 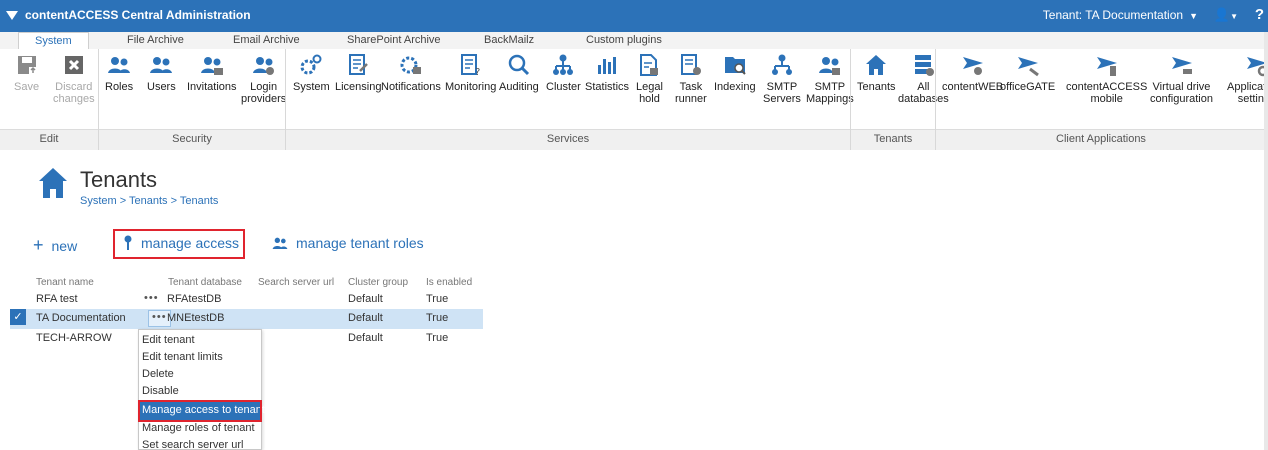 I want to click on officegate-button: officeGATE, so click(x=1027, y=73).